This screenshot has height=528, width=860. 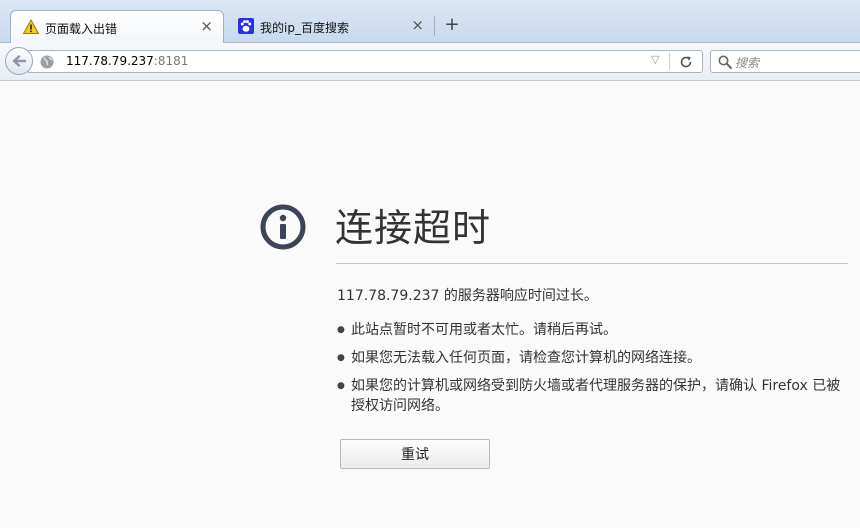 What do you see at coordinates (785, 61) in the screenshot?
I see `search-bar: 搜索` at bounding box center [785, 61].